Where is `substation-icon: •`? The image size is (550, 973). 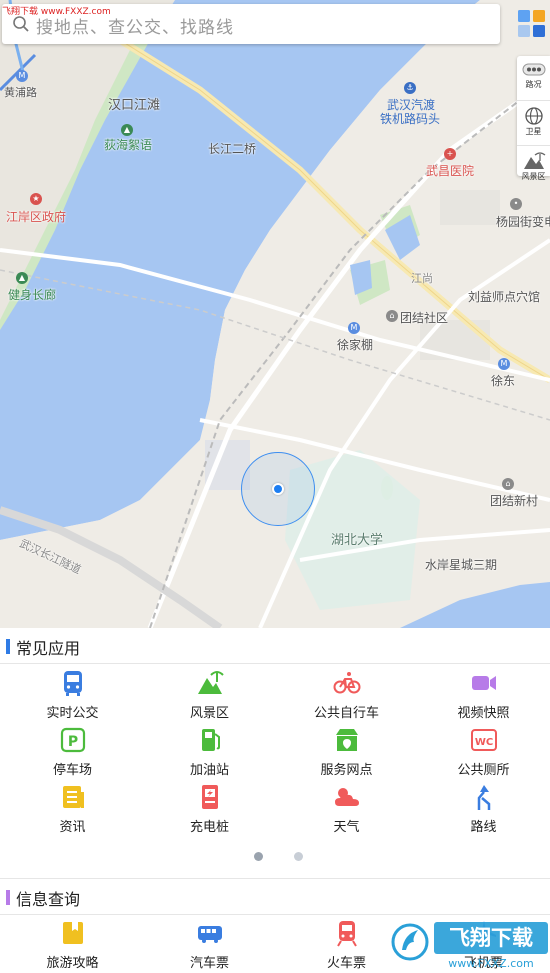 substation-icon: • is located at coordinates (516, 204).